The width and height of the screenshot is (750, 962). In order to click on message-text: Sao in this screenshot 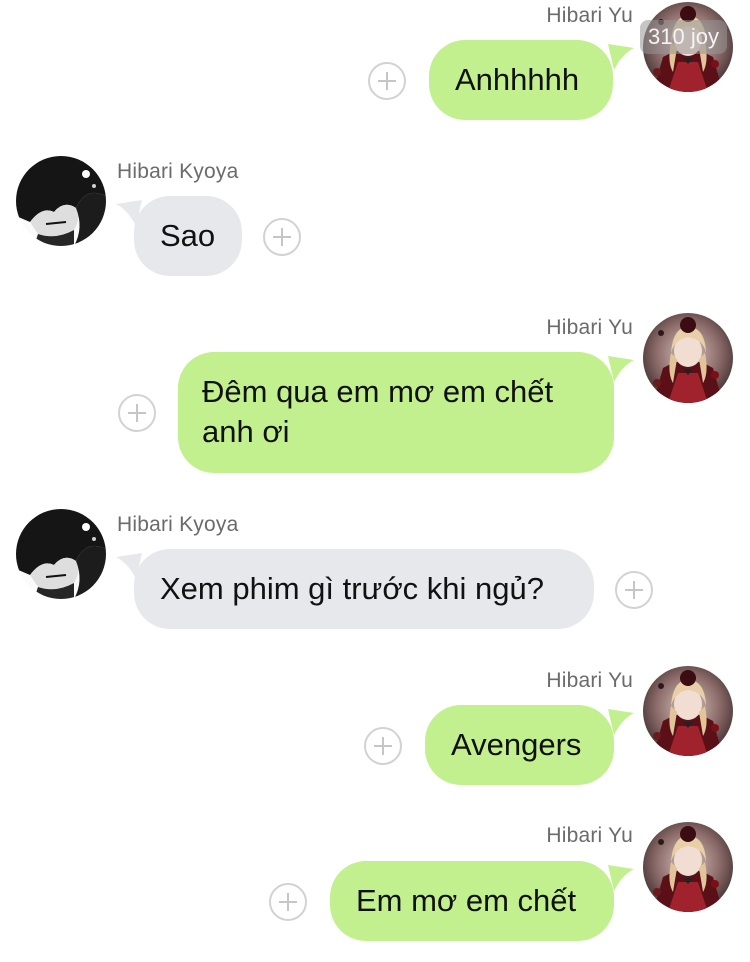, I will do `click(188, 235)`.